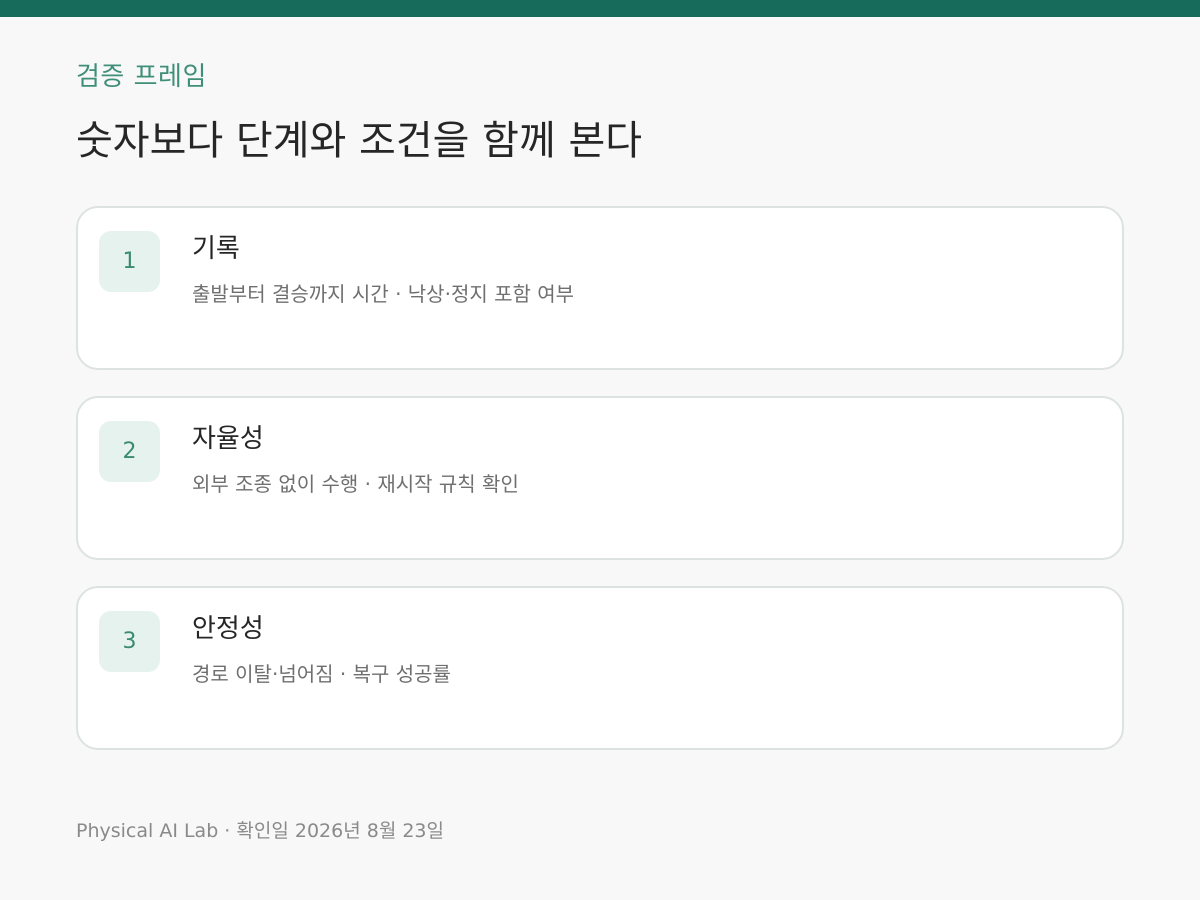 Image resolution: width=1200 pixels, height=900 pixels. I want to click on step-number-badge: 1, so click(129, 261).